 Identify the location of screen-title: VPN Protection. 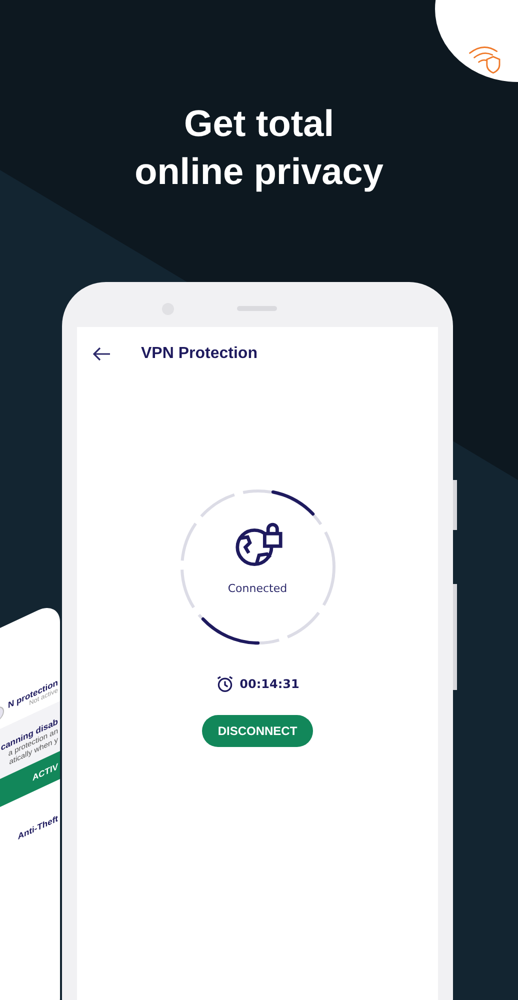
(199, 354).